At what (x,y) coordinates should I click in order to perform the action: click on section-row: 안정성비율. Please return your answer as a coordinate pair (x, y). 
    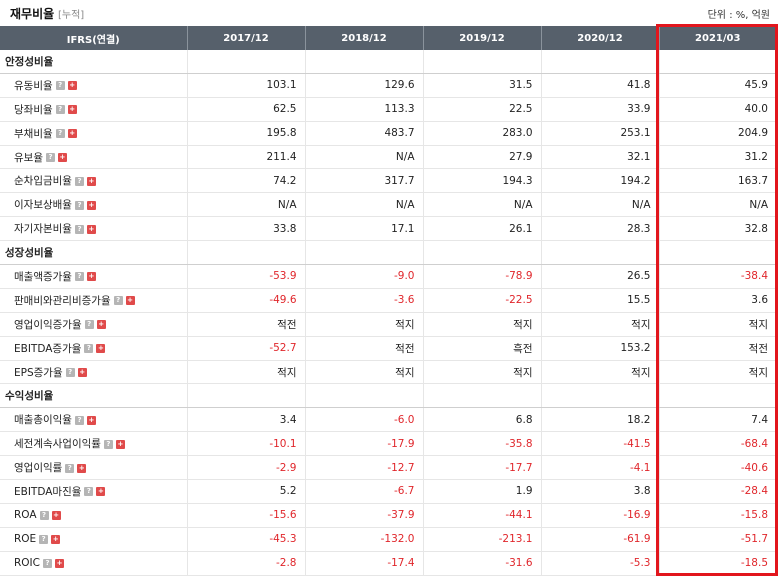
    Looking at the image, I should click on (388, 62).